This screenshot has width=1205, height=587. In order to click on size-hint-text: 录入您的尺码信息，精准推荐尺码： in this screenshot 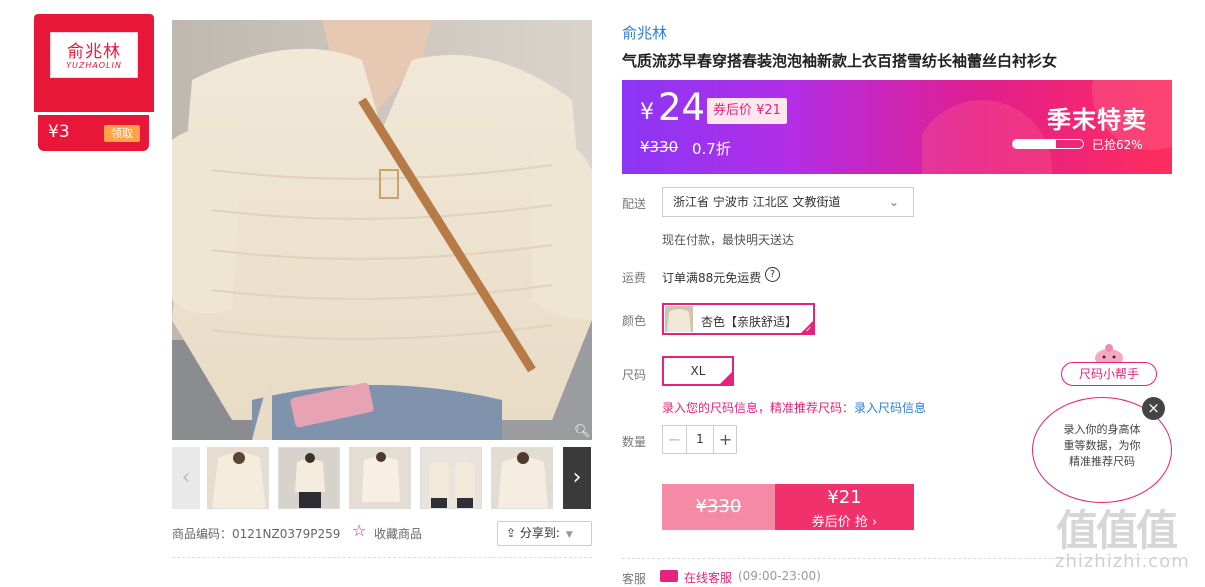, I will do `click(758, 408)`.